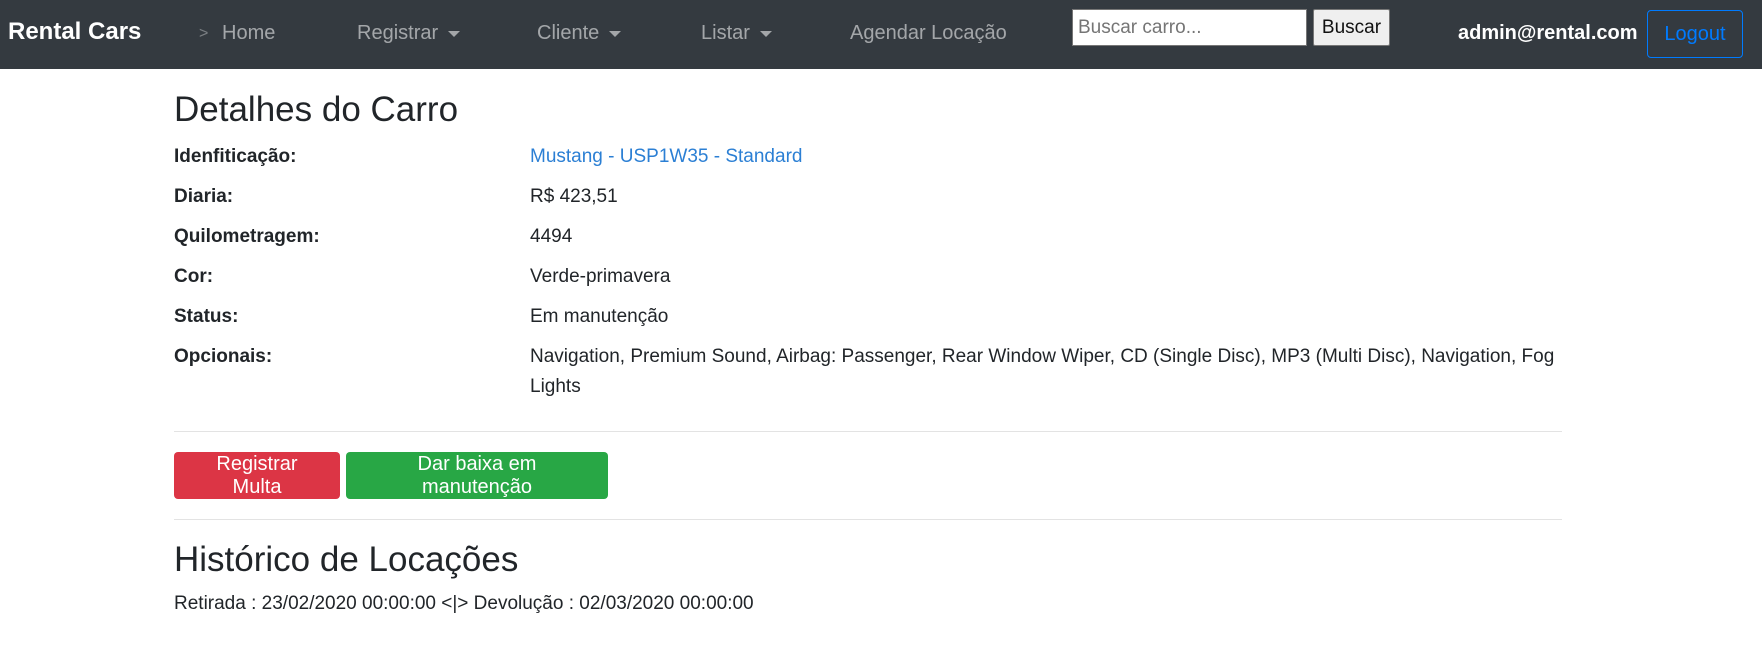  What do you see at coordinates (1548, 33) in the screenshot?
I see `user-email: admin@rental.com` at bounding box center [1548, 33].